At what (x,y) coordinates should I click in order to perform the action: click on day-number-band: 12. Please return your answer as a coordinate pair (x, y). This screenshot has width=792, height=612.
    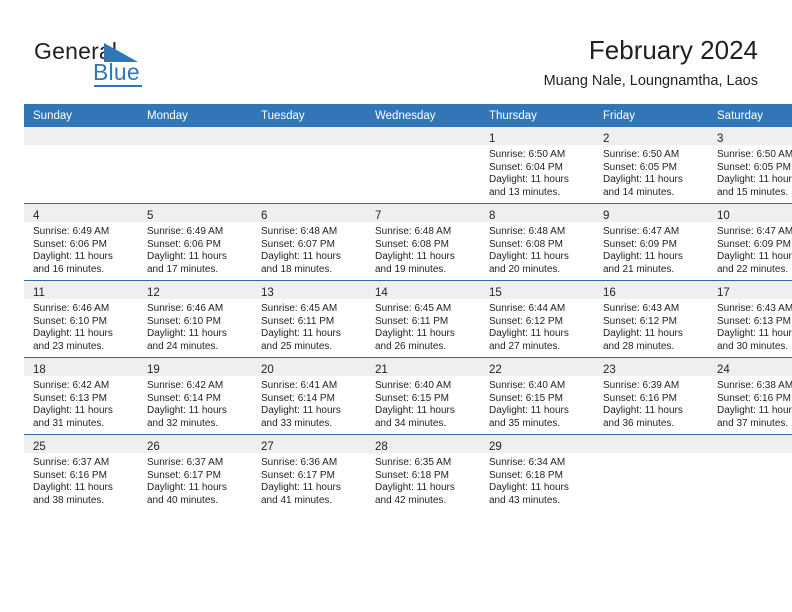
    Looking at the image, I should click on (195, 290).